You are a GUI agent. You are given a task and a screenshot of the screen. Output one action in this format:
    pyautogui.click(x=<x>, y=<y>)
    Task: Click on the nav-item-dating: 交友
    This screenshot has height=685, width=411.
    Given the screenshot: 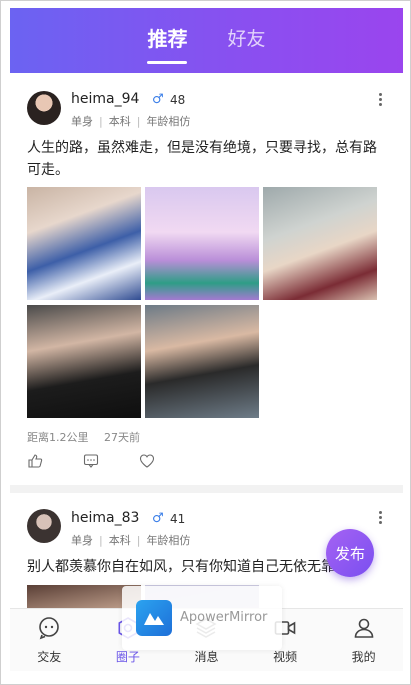 What is the action you would take?
    pyautogui.click(x=49, y=640)
    